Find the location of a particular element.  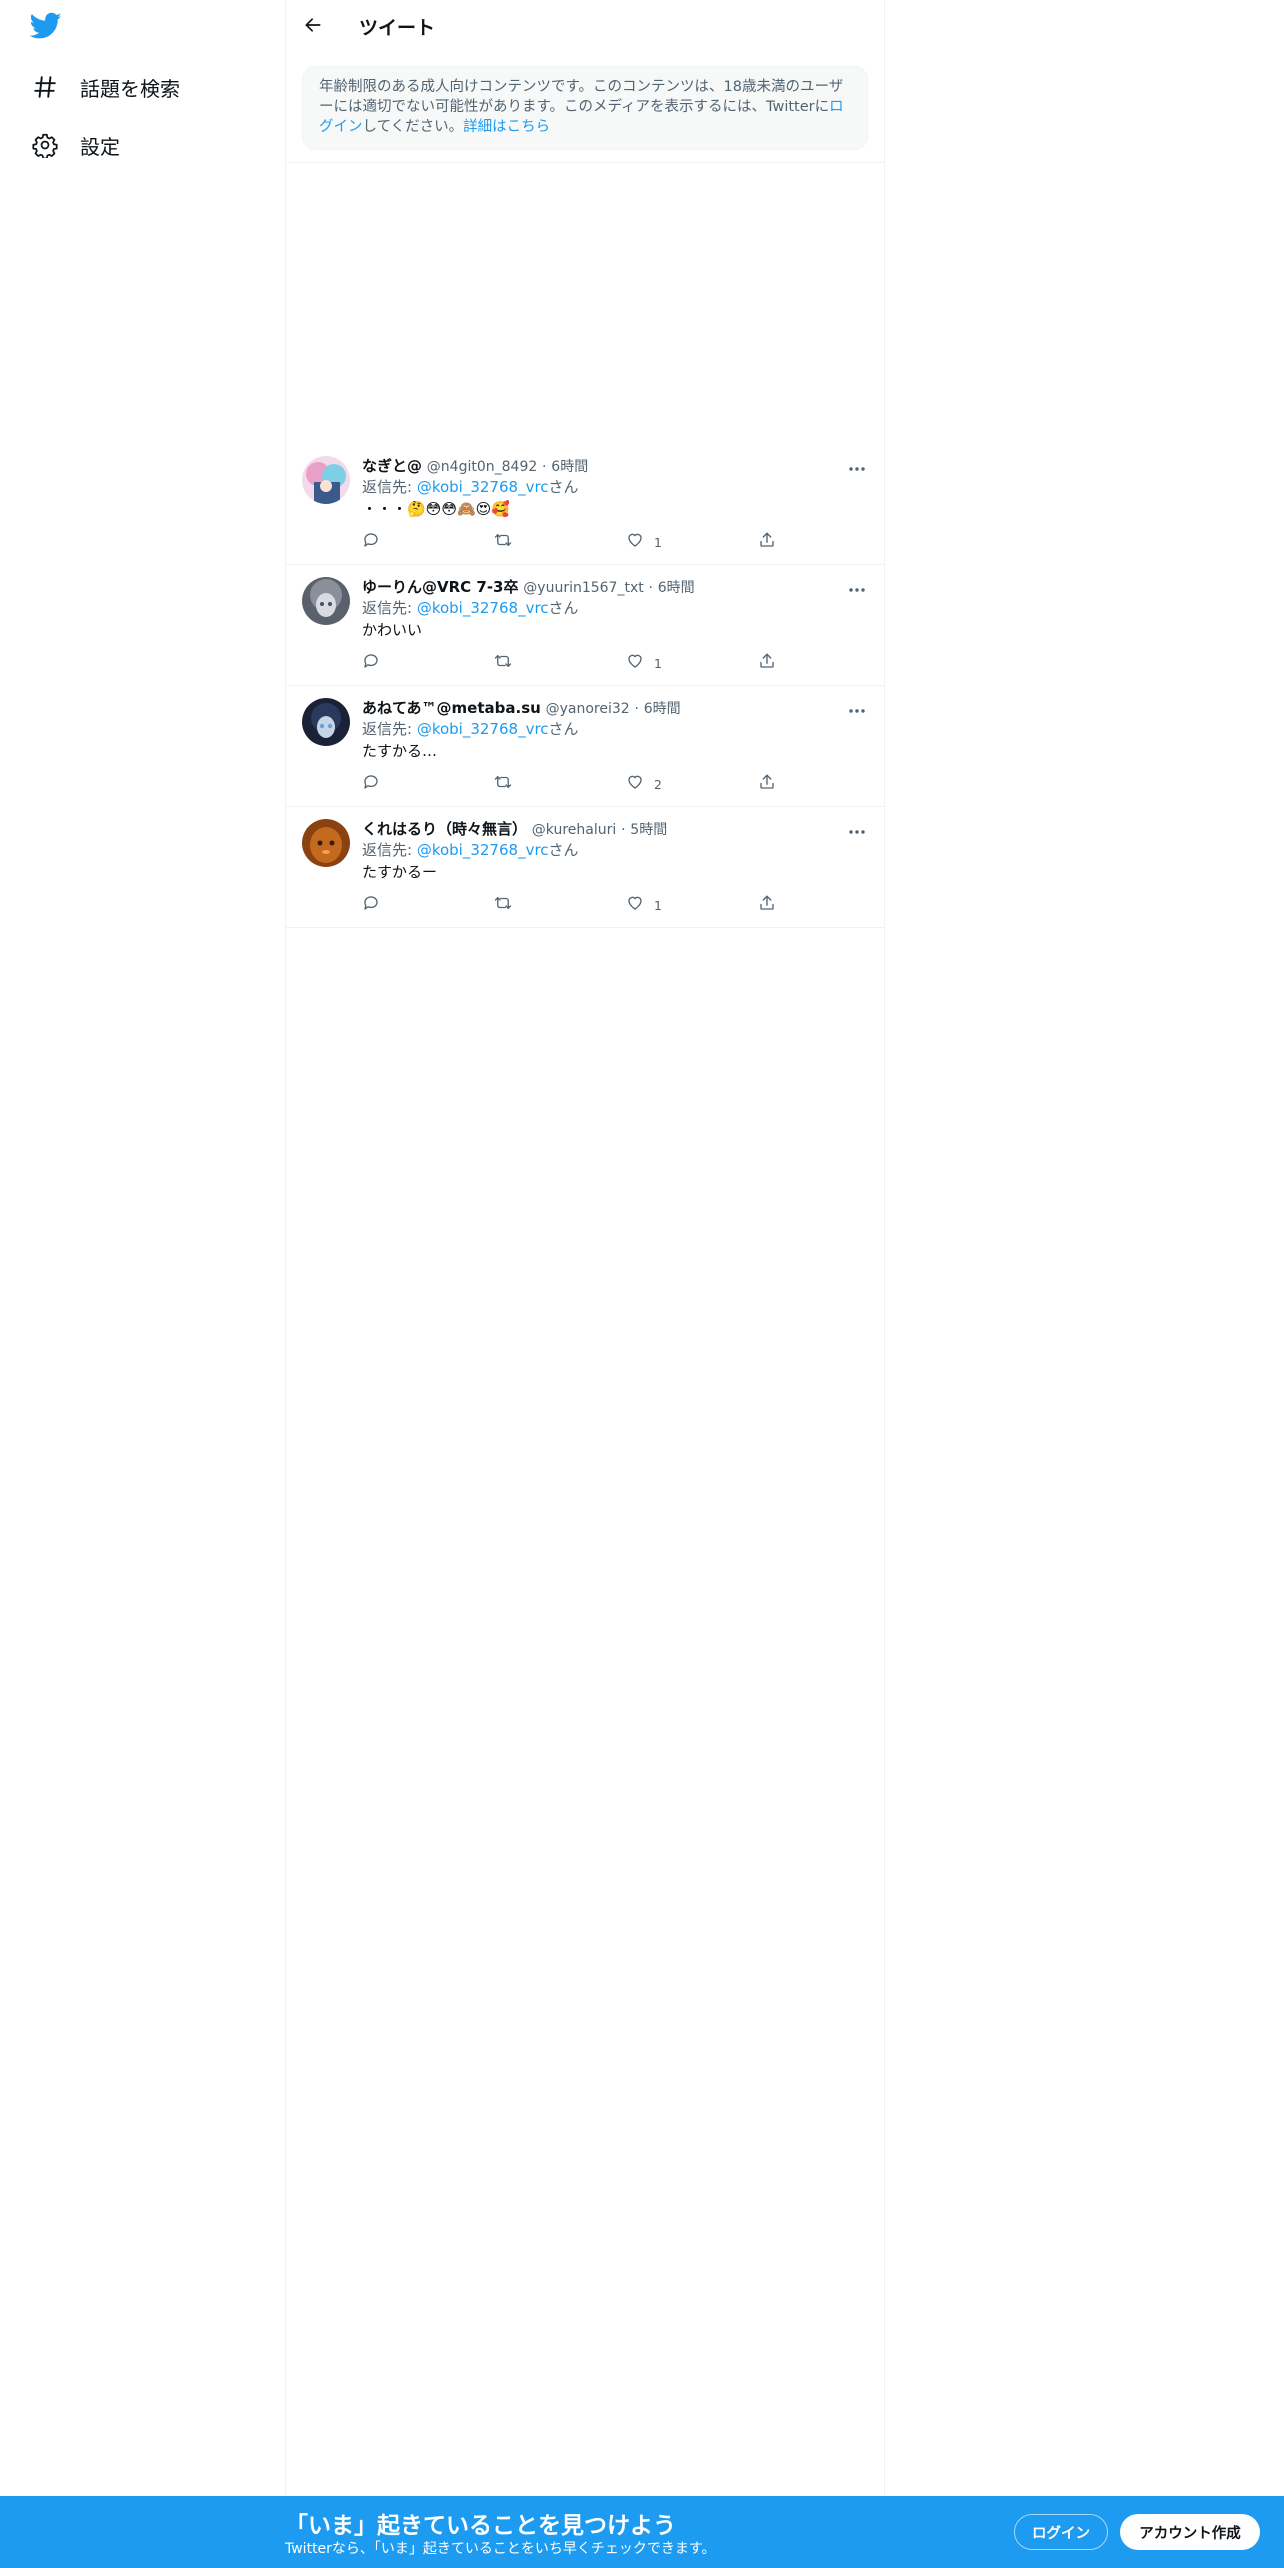

prompt-subtitle: Twitterなら、「いま」起きていることをいち早くチェックできます。 is located at coordinates (500, 2549).